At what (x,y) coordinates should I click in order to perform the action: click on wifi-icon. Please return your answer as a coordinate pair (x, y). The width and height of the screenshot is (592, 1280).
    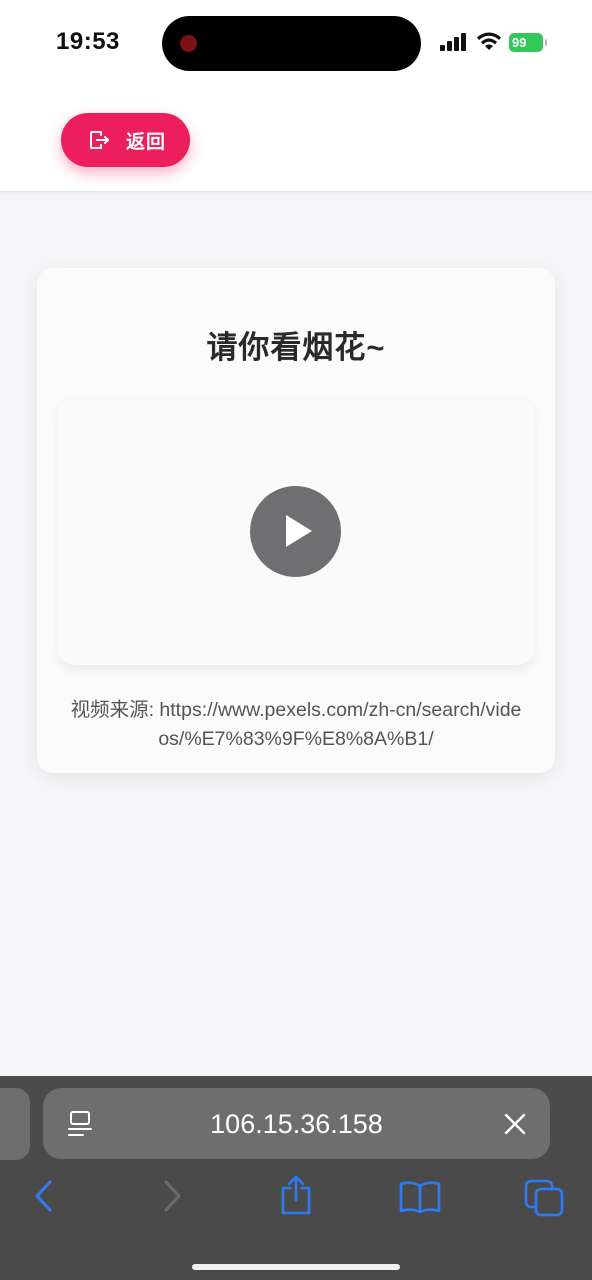
    Looking at the image, I should click on (489, 41).